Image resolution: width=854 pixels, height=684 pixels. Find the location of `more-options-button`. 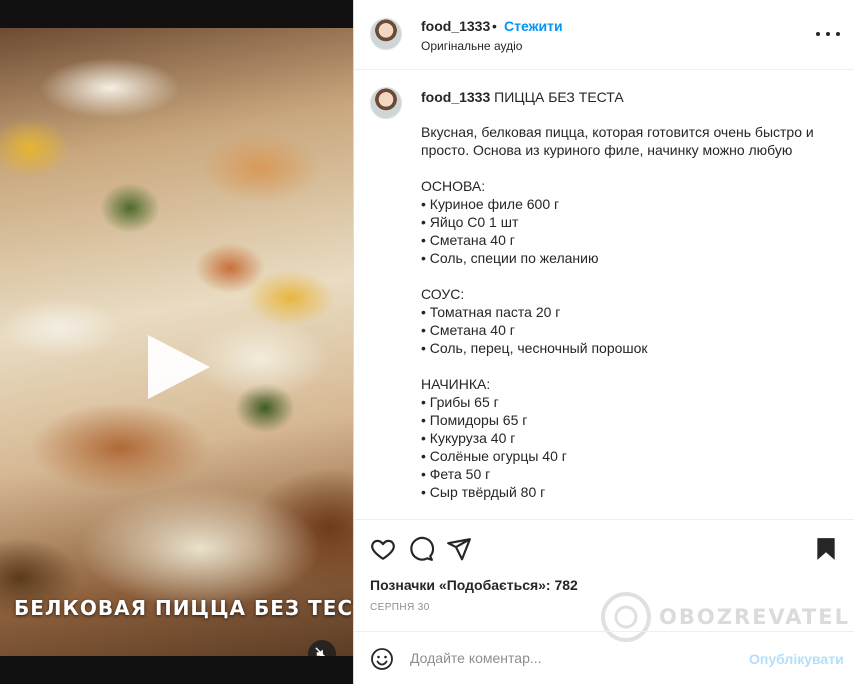

more-options-button is located at coordinates (828, 34).